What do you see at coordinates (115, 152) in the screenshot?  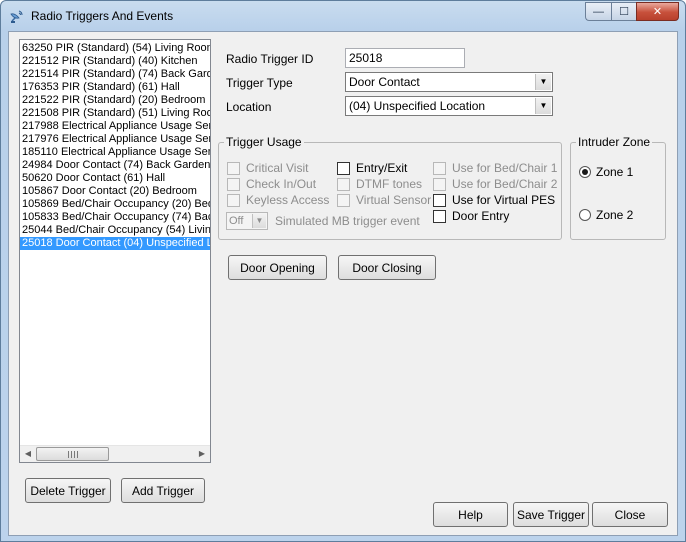 I see `list-item: 185110 Electrical Appliance Usage Sensor` at bounding box center [115, 152].